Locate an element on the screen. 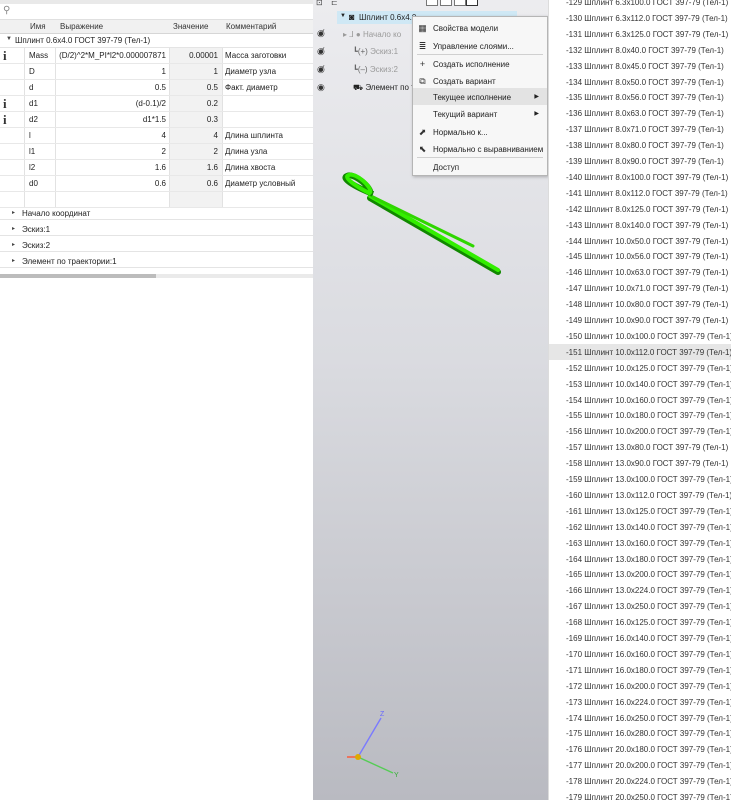 The width and height of the screenshot is (731, 800). variable-group: ▼ Шплинт 0.6x4.0 ГОСТ 397-79 (Тел-1) is located at coordinates (156, 41).